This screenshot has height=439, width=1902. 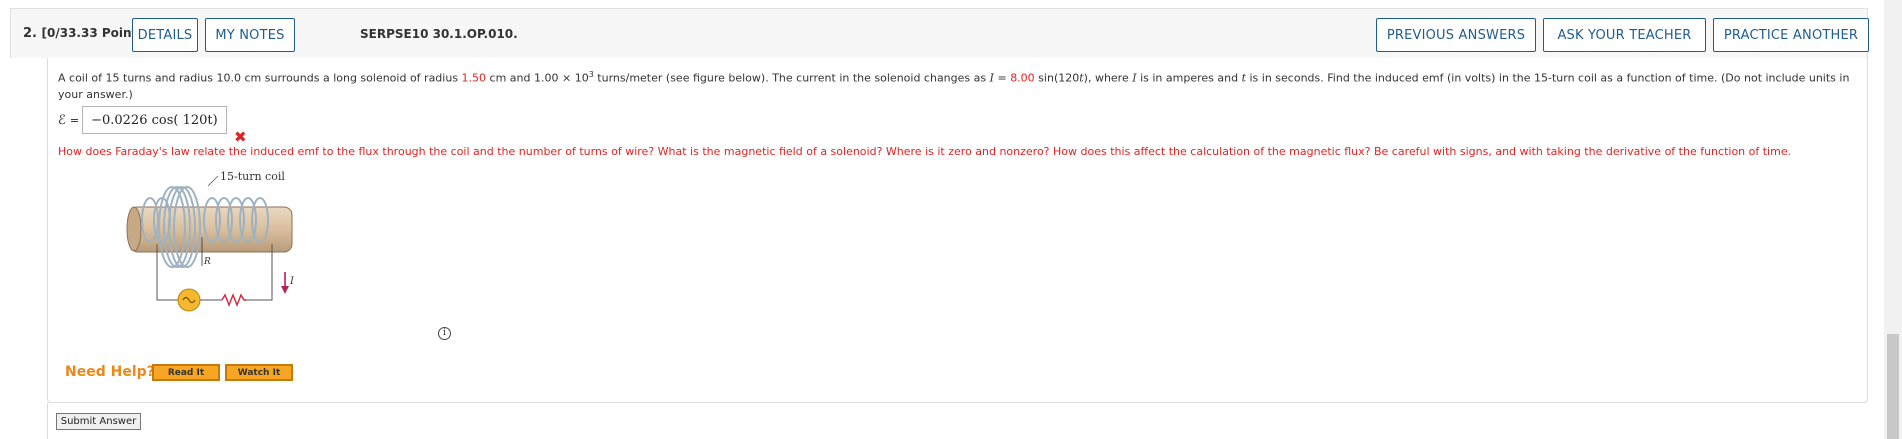 I want to click on previous-answers-button: PREVIOUS ANSWERS, so click(x=1456, y=35).